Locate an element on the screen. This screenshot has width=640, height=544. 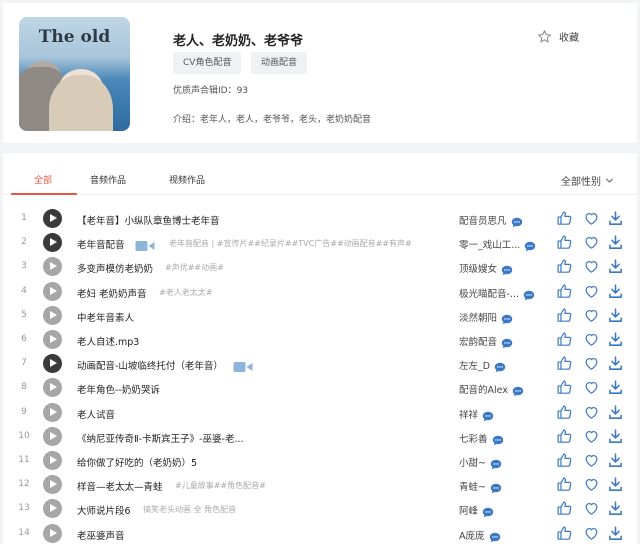
track-row: 6 老人自述.mp3 宏韵配音 is located at coordinates (320, 340).